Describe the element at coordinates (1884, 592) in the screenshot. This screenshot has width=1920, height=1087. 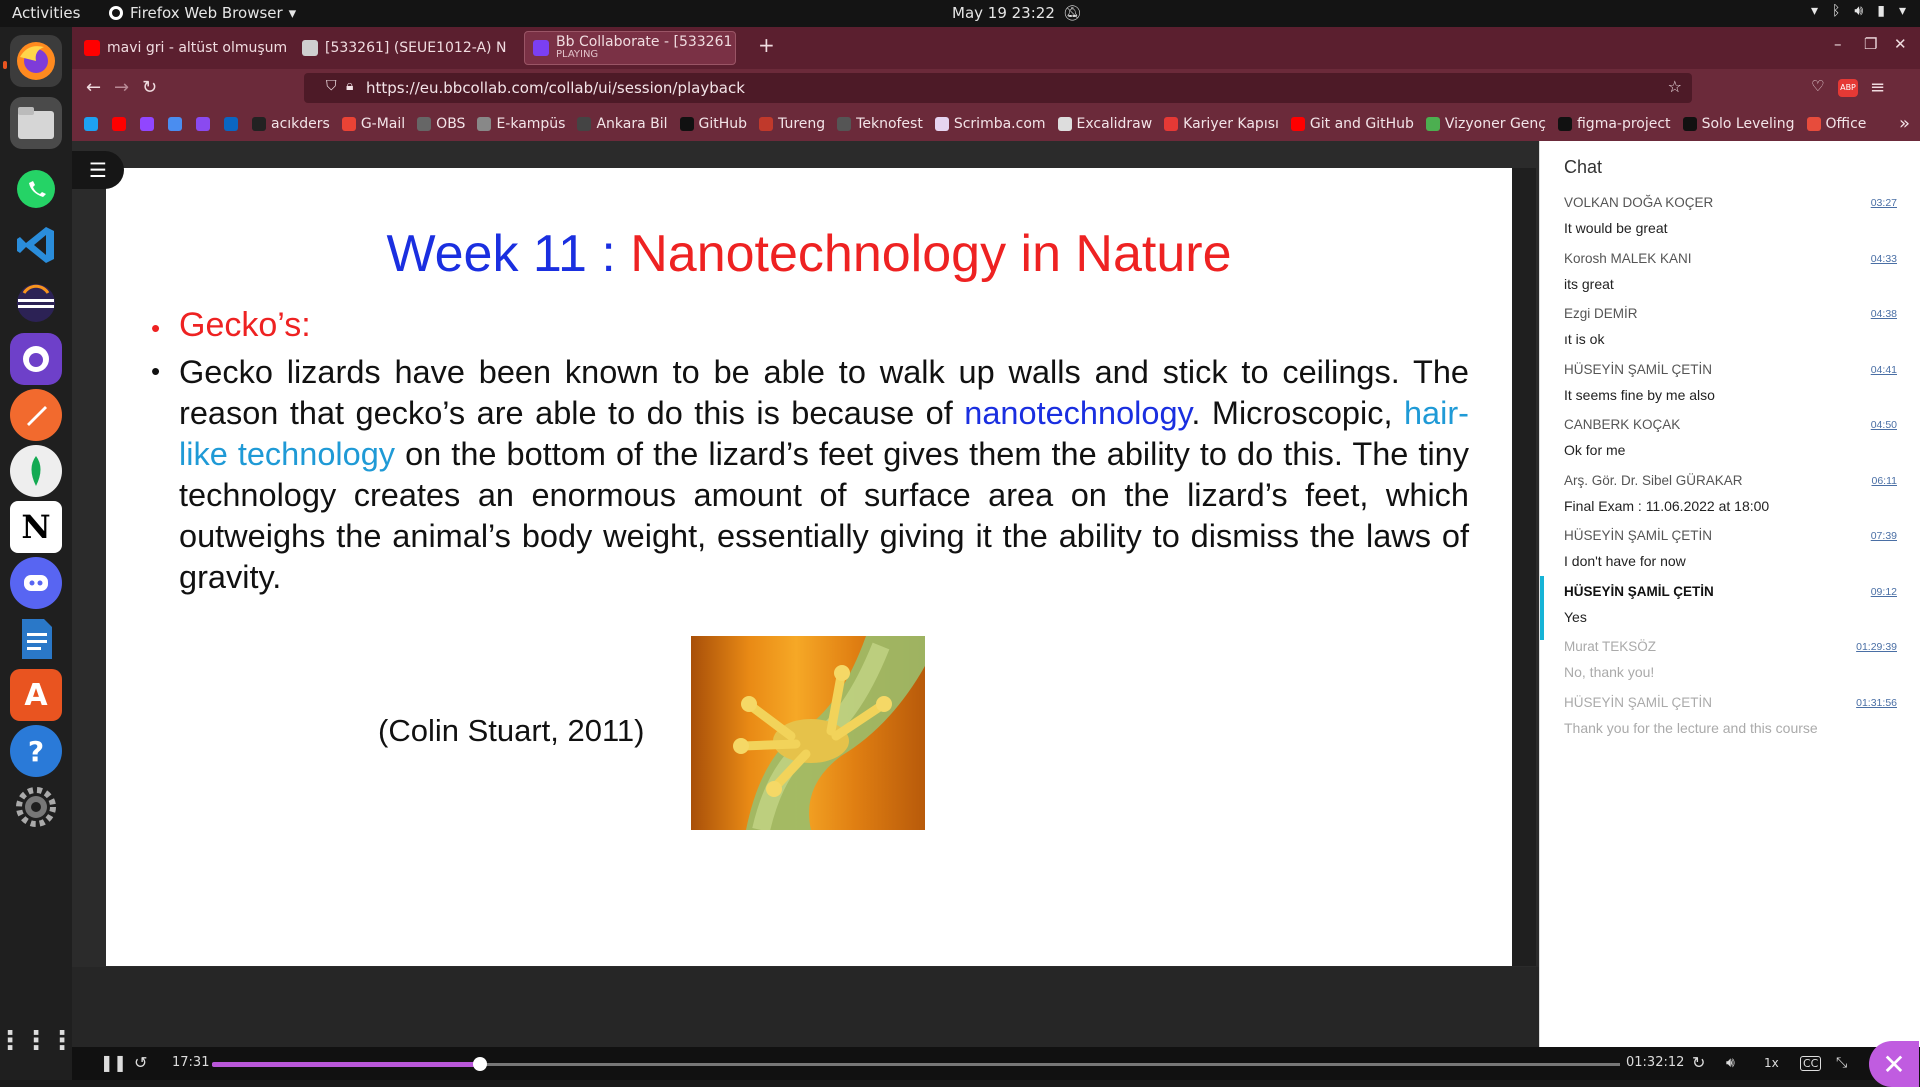
I see `chat-timestamp-link: 09:12` at that location.